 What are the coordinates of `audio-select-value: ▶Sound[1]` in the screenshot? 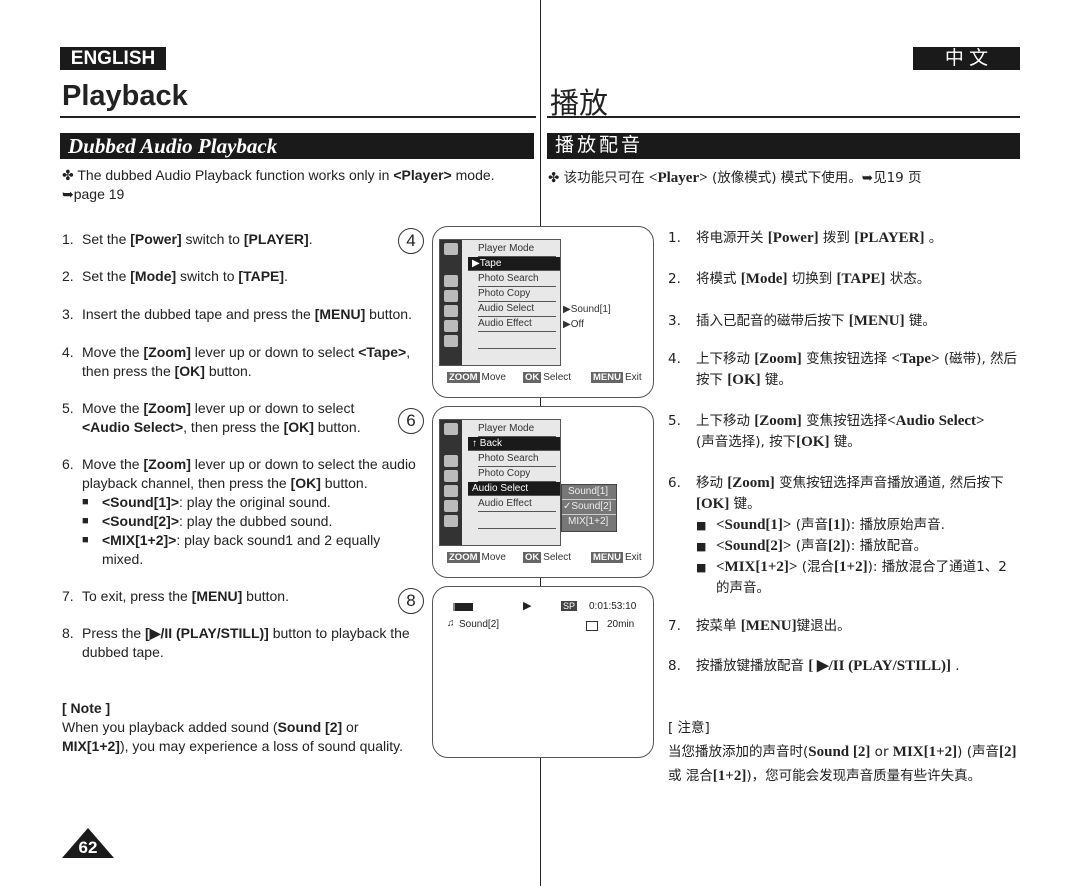 It's located at (587, 309).